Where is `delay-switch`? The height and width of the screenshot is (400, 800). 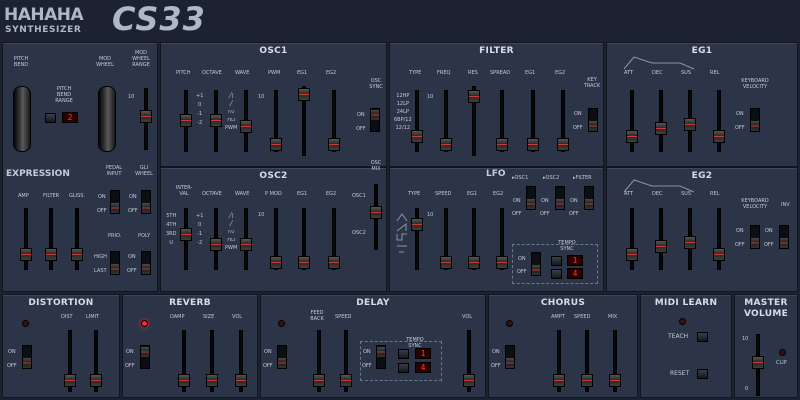 delay-switch is located at coordinates (282, 357).